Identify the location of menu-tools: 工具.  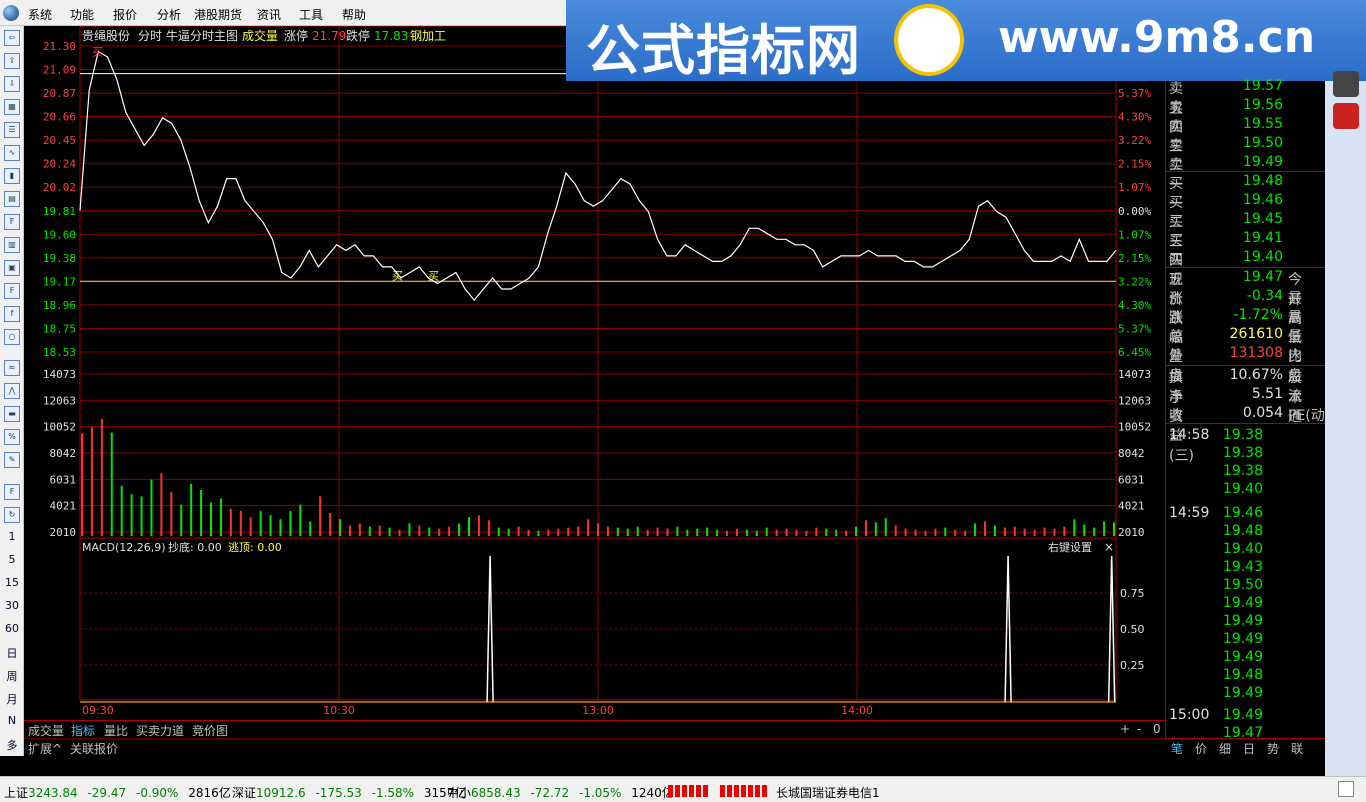
(311, 14).